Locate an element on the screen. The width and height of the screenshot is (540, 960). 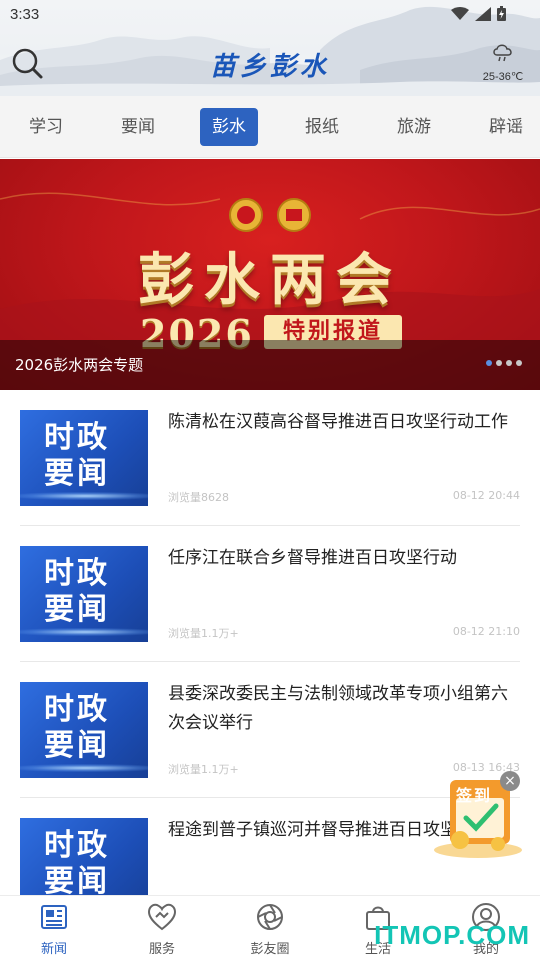
nav-label: 新闻 is located at coordinates (53, 949).